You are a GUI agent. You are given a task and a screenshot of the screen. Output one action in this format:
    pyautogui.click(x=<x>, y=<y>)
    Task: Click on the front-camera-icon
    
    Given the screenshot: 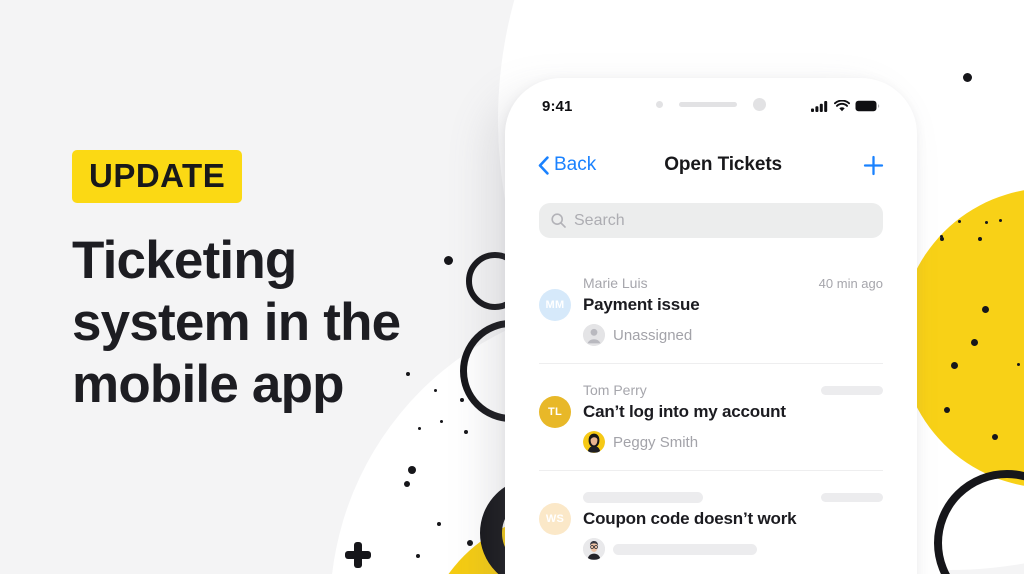 What is the action you would take?
    pyautogui.click(x=759, y=104)
    